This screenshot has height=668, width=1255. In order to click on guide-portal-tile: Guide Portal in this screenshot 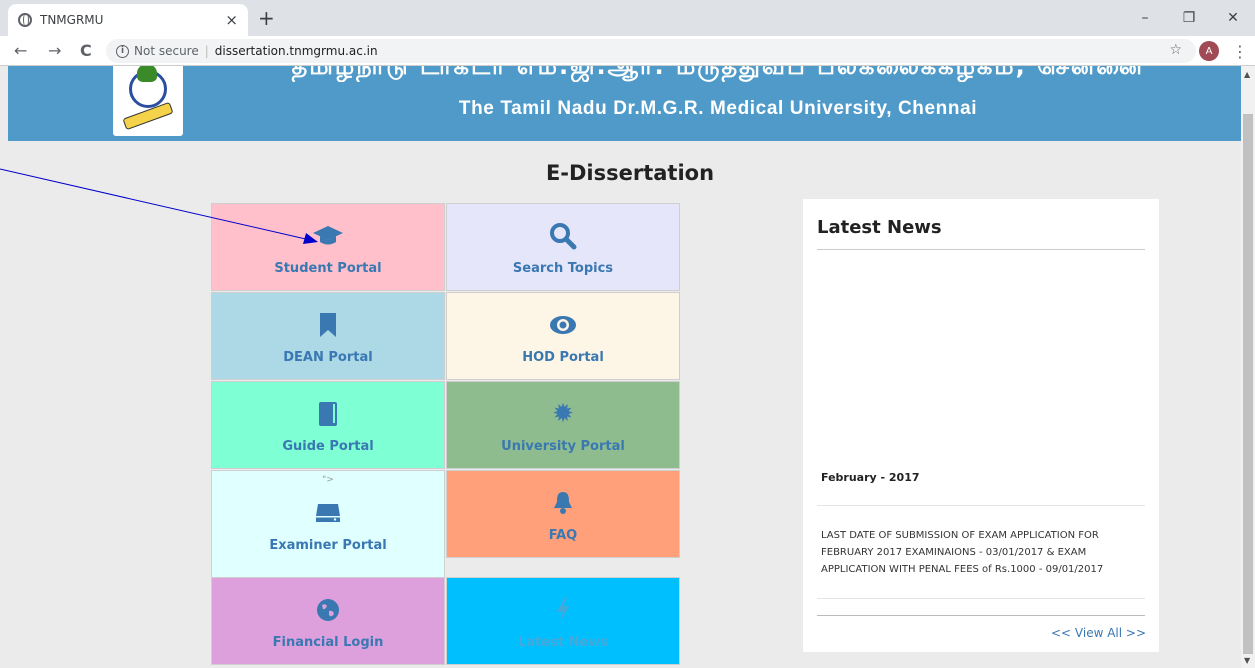, I will do `click(328, 425)`.